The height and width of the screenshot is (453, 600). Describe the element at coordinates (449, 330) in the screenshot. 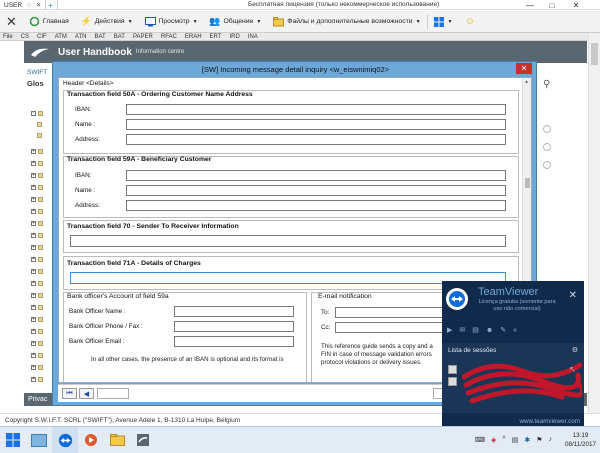

I see `video-icon: ▶` at that location.